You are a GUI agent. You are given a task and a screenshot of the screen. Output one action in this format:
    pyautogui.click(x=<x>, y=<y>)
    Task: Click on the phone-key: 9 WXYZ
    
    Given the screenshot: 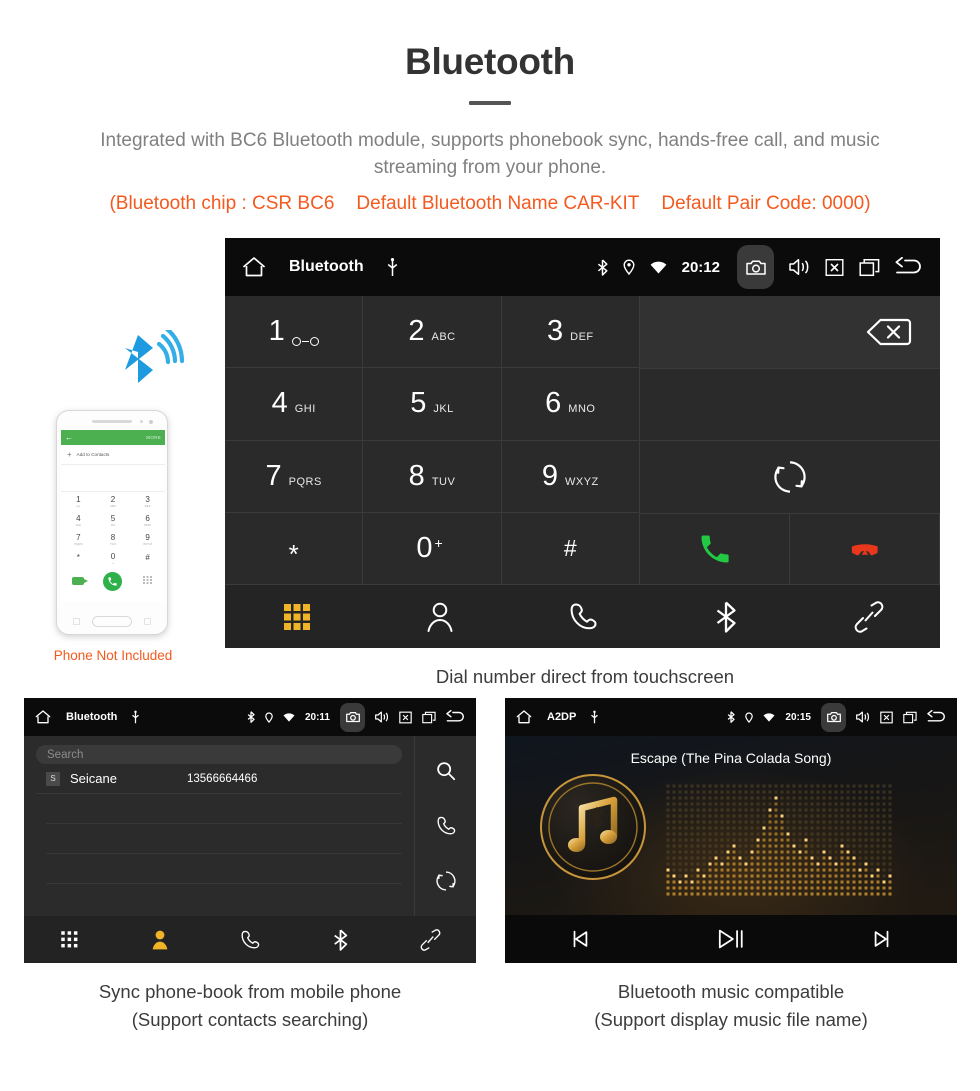 What is the action you would take?
    pyautogui.click(x=147, y=539)
    